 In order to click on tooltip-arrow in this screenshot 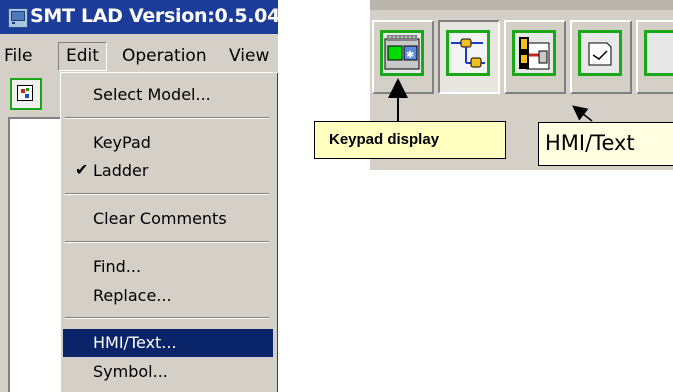, I will do `click(582, 113)`.